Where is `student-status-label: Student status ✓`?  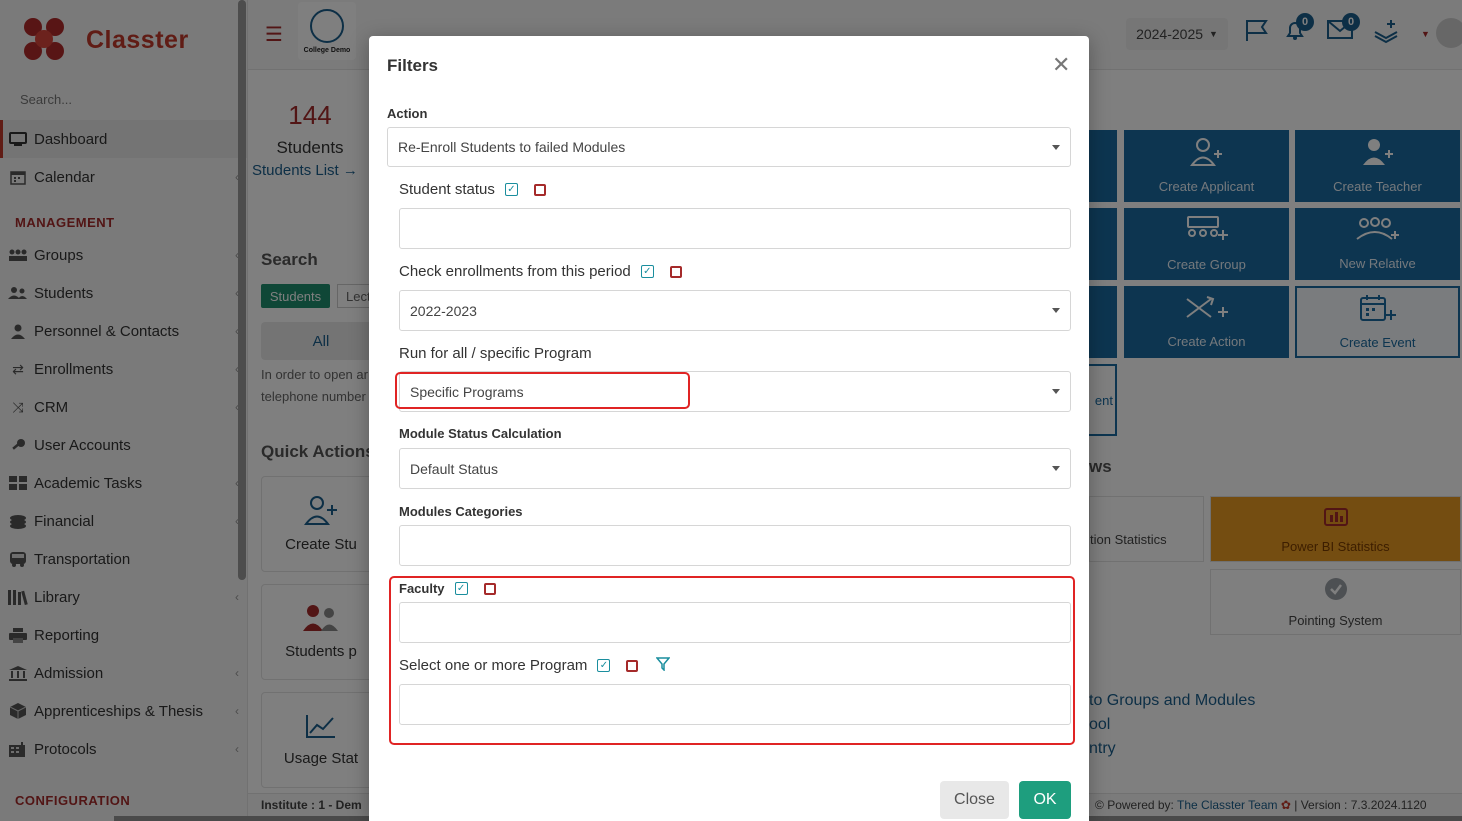
student-status-label: Student status ✓ is located at coordinates (472, 189).